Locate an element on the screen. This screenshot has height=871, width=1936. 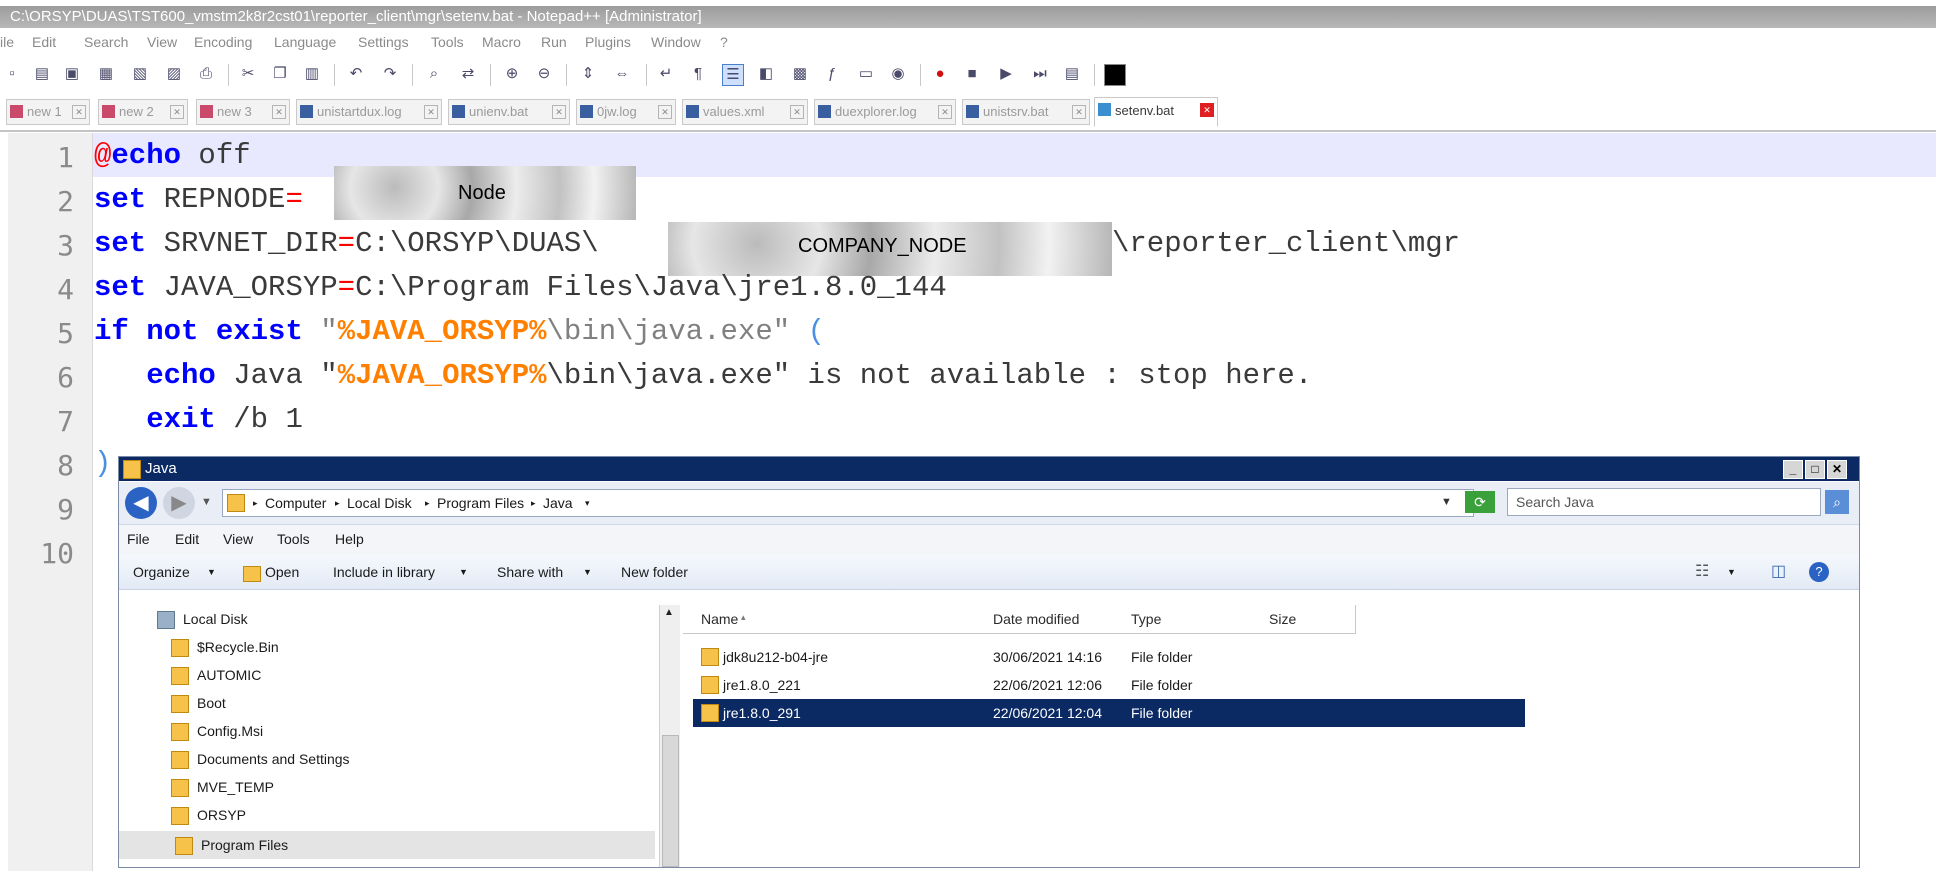
monitor-icon: ◉ is located at coordinates (898, 74).